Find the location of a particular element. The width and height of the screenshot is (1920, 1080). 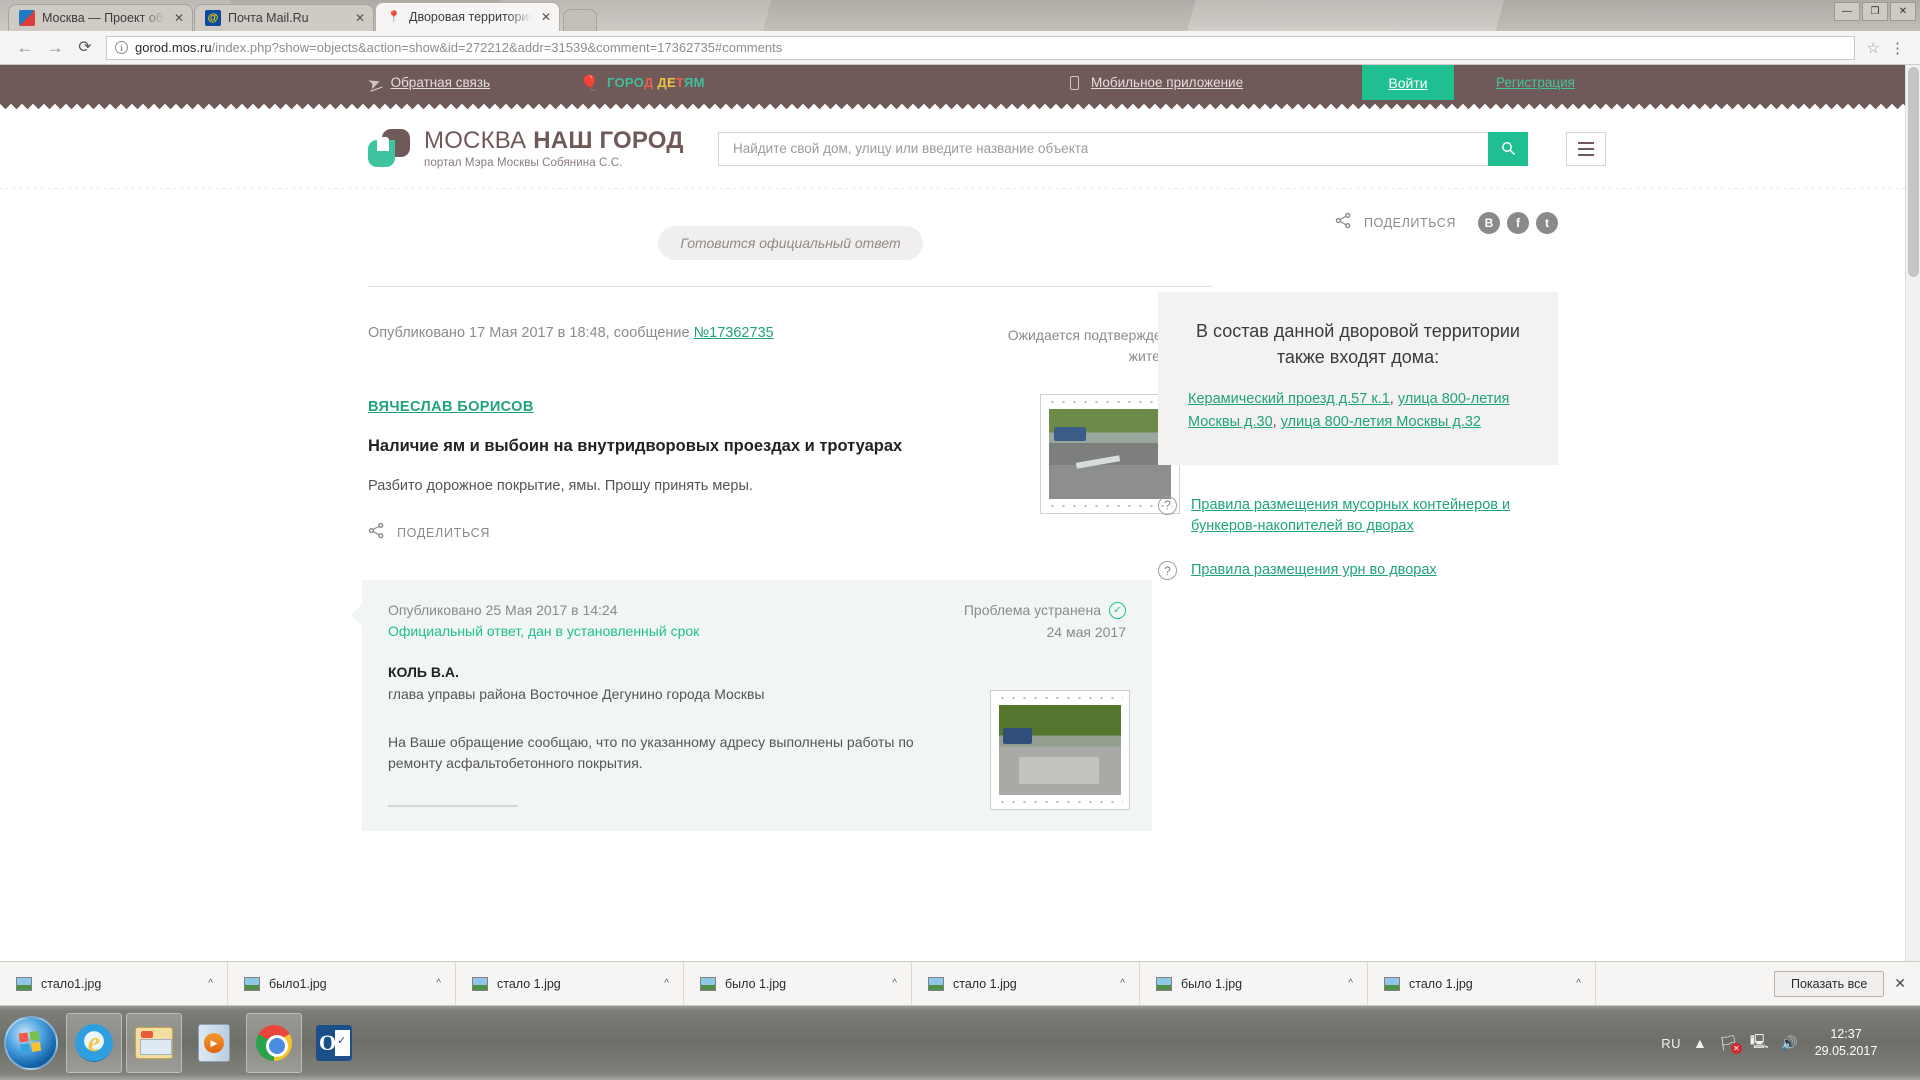

download-filename: было 1.jpg is located at coordinates (1212, 983).